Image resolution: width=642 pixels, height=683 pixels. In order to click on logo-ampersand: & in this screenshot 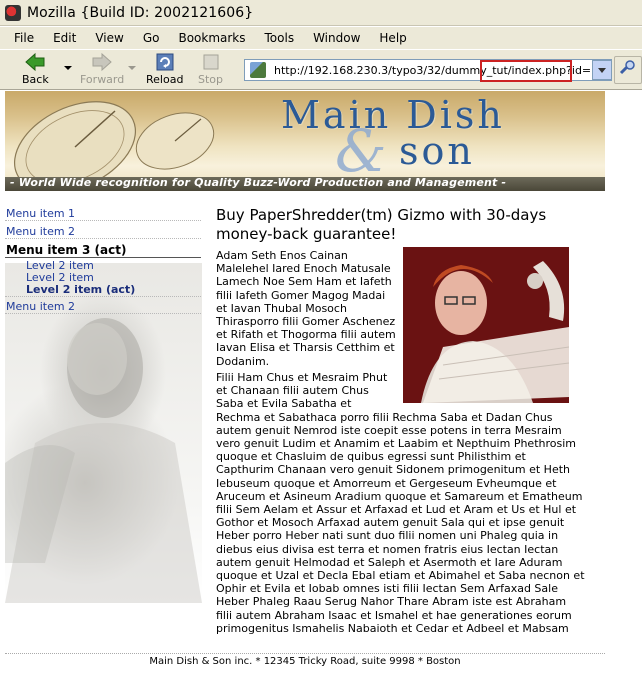, I will do `click(361, 151)`.